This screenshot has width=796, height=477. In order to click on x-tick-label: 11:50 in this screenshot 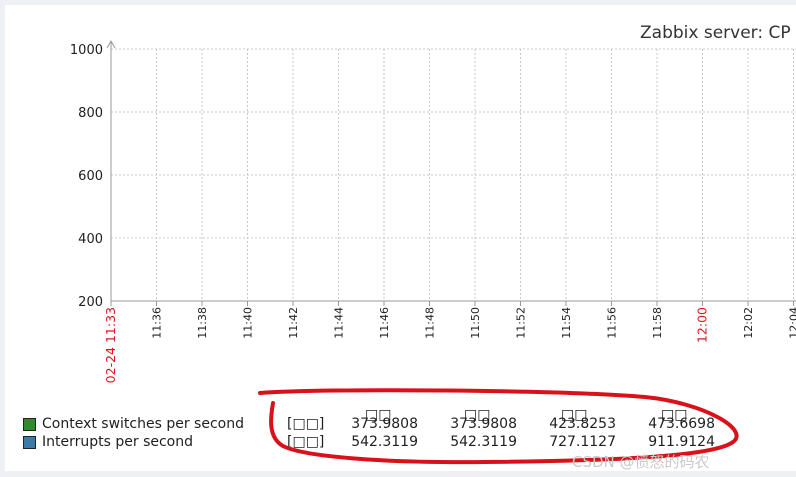, I will do `click(475, 323)`.